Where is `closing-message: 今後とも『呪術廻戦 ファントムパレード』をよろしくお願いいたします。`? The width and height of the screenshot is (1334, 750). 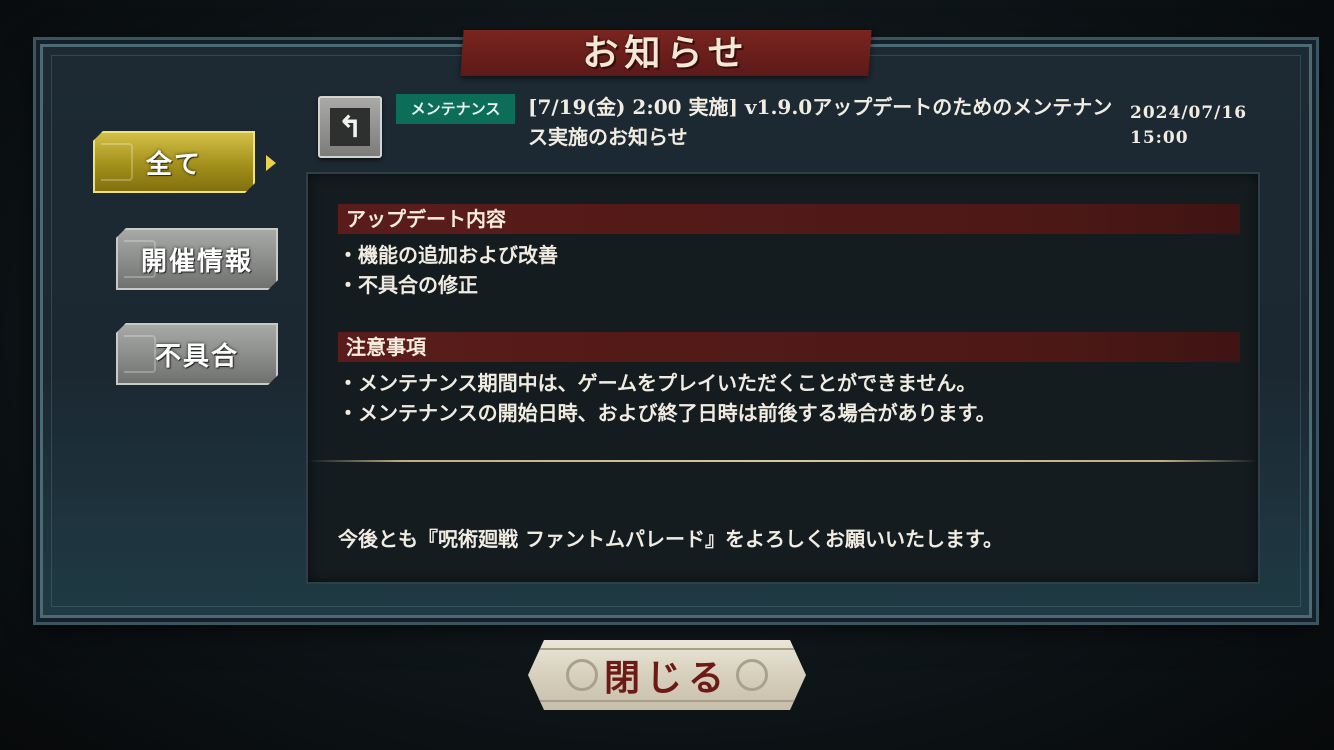 closing-message: 今後とも『呪術廻戦 ファントムパレード』をよろしくお願いいたします。 is located at coordinates (670, 539).